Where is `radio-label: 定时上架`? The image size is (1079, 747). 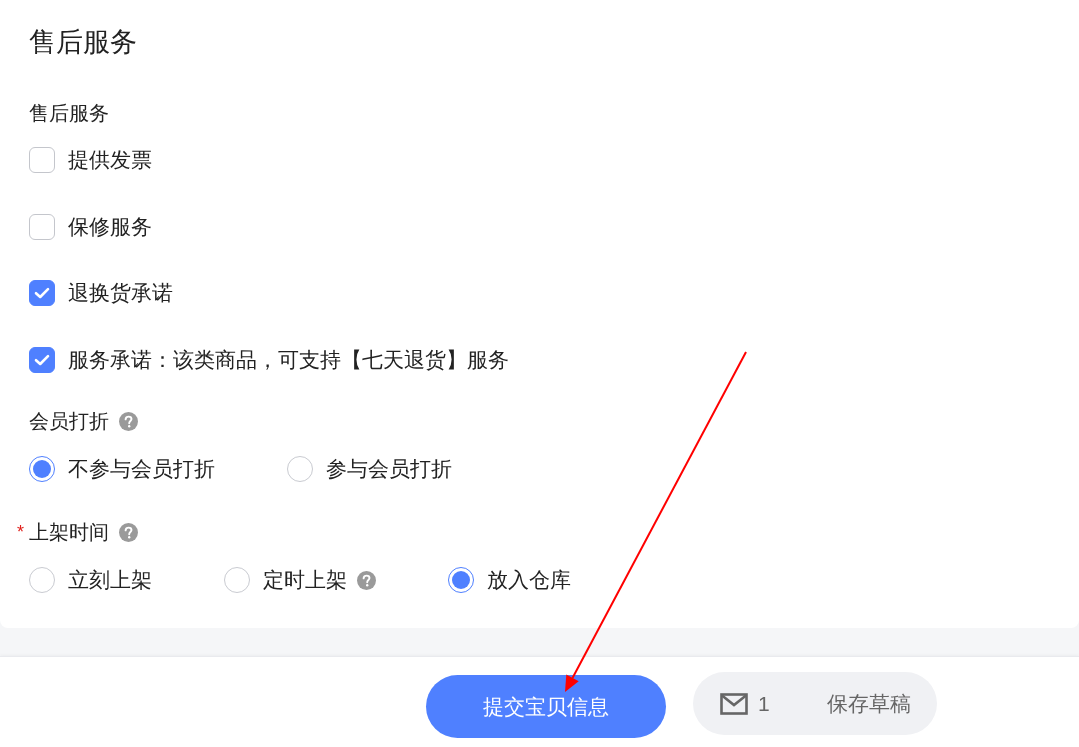 radio-label: 定时上架 is located at coordinates (305, 580).